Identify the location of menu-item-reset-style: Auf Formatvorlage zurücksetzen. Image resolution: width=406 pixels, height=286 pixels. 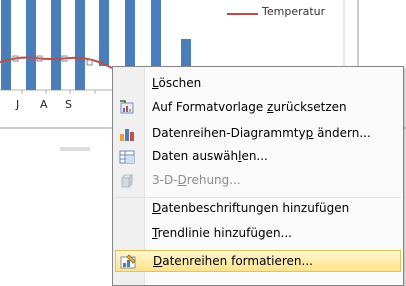
(258, 108).